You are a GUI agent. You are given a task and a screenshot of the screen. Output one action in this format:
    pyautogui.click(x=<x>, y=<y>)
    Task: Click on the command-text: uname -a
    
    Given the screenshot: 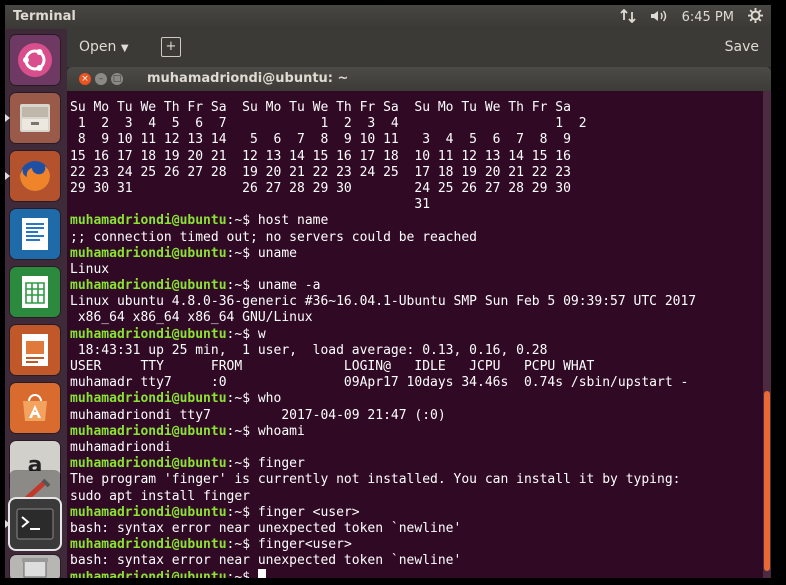 What is the action you would take?
    pyautogui.click(x=289, y=286)
    